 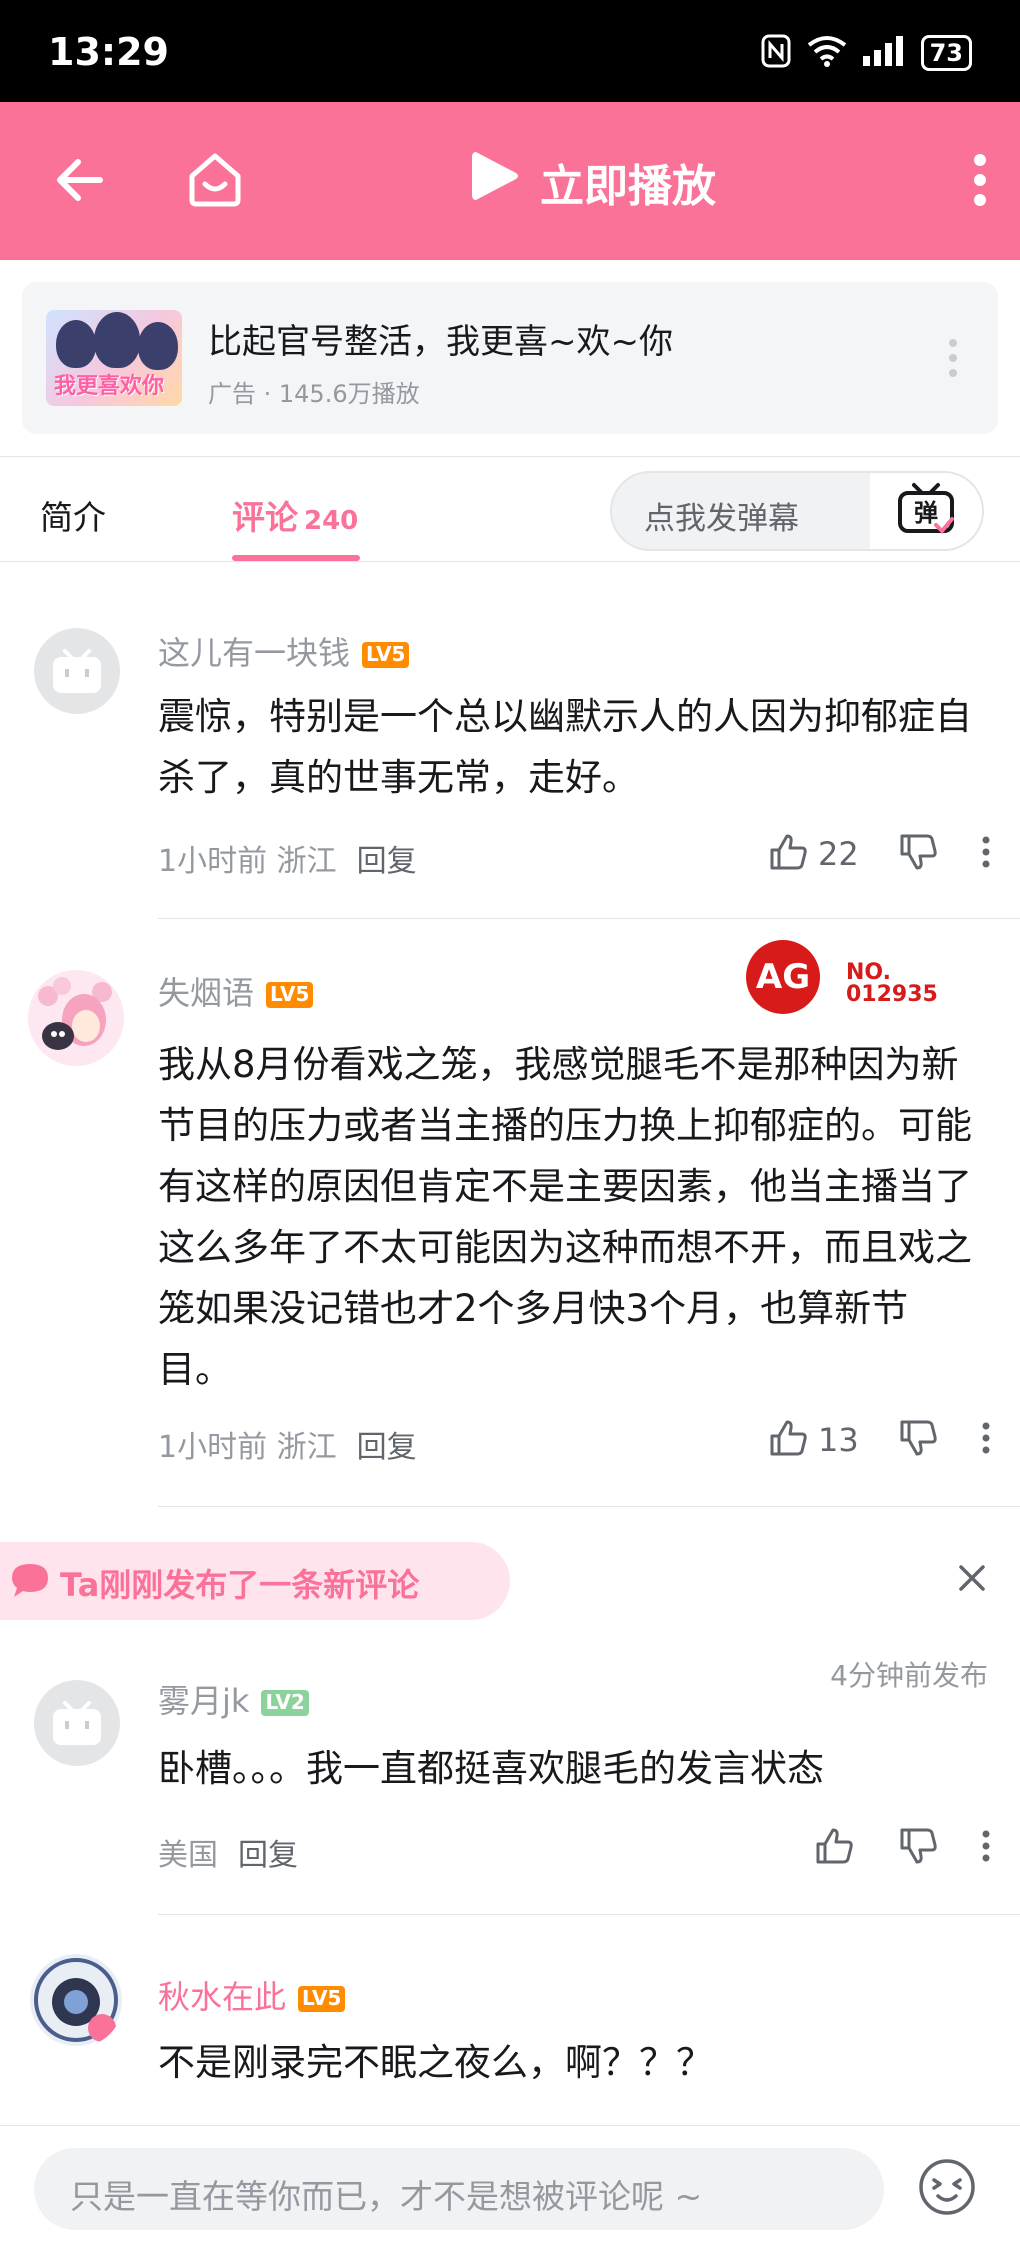 What do you see at coordinates (565, 747) in the screenshot?
I see `comment-body: 震惊，特别是一个总以幽默示人的人因为抑郁症自杀了，真的世事无常，走好。` at bounding box center [565, 747].